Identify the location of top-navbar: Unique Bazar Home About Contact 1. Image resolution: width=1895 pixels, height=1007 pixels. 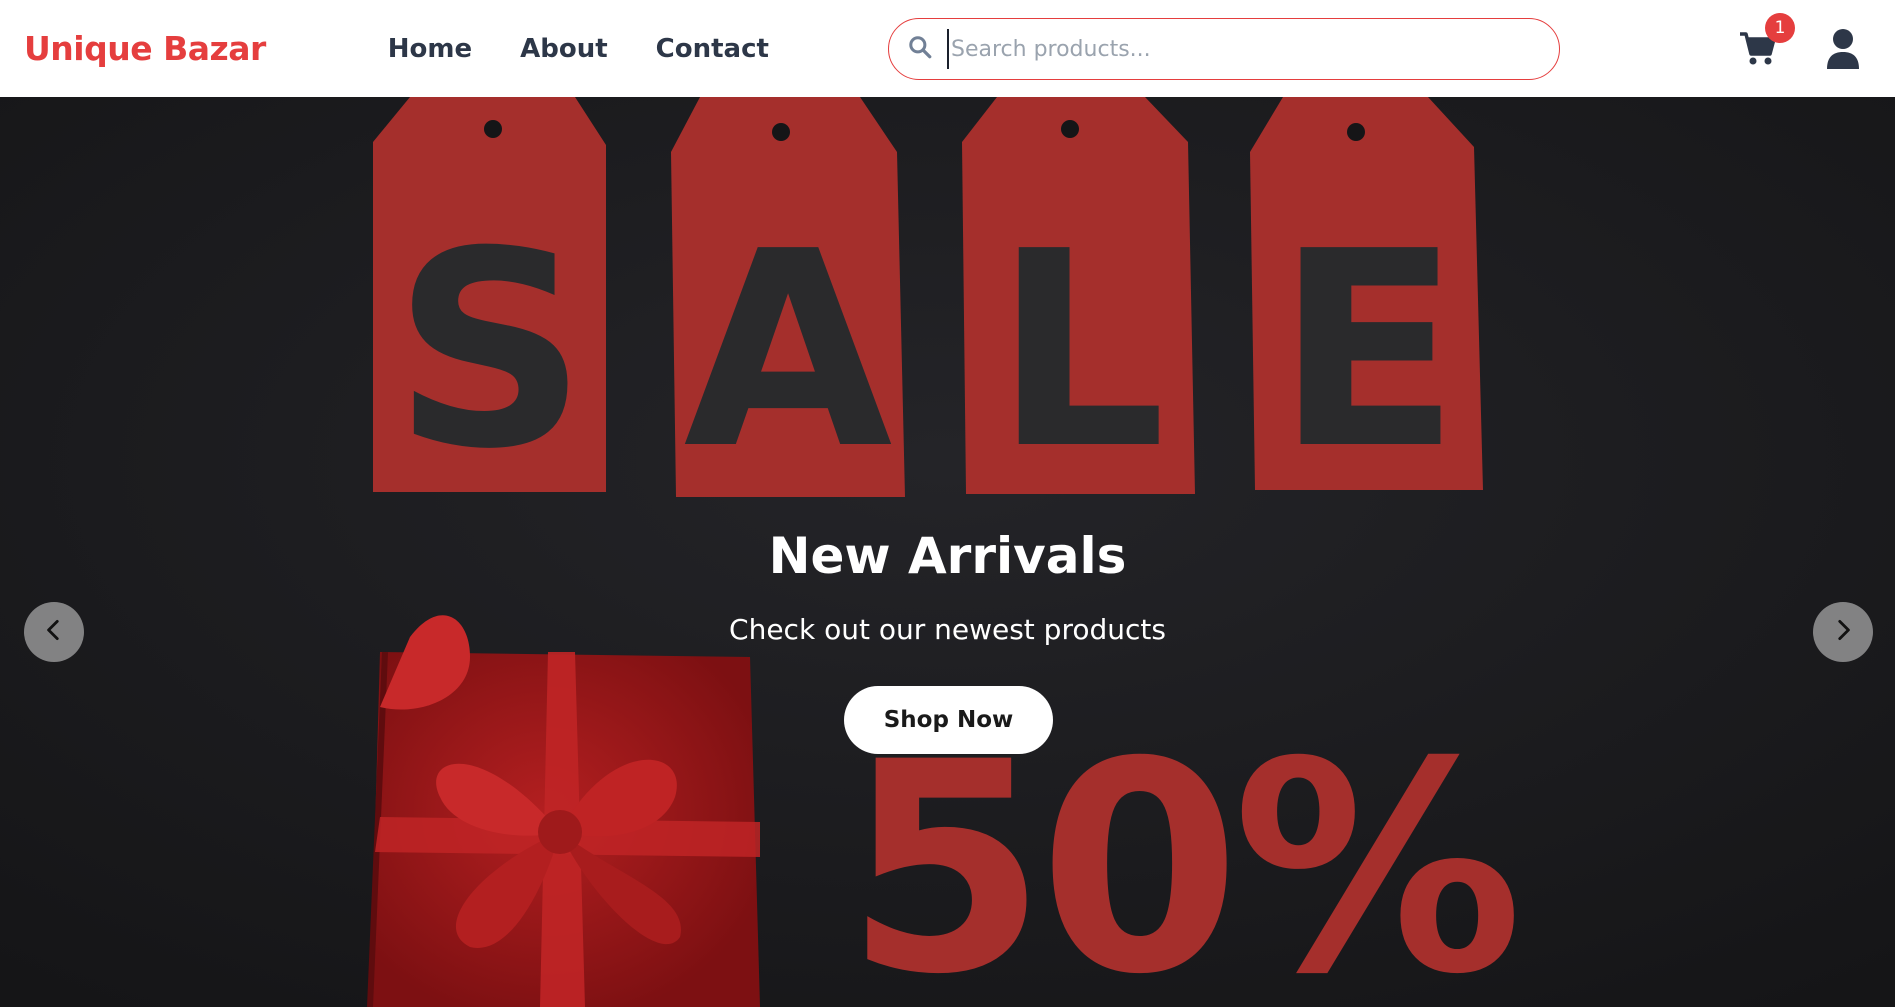
(947, 48).